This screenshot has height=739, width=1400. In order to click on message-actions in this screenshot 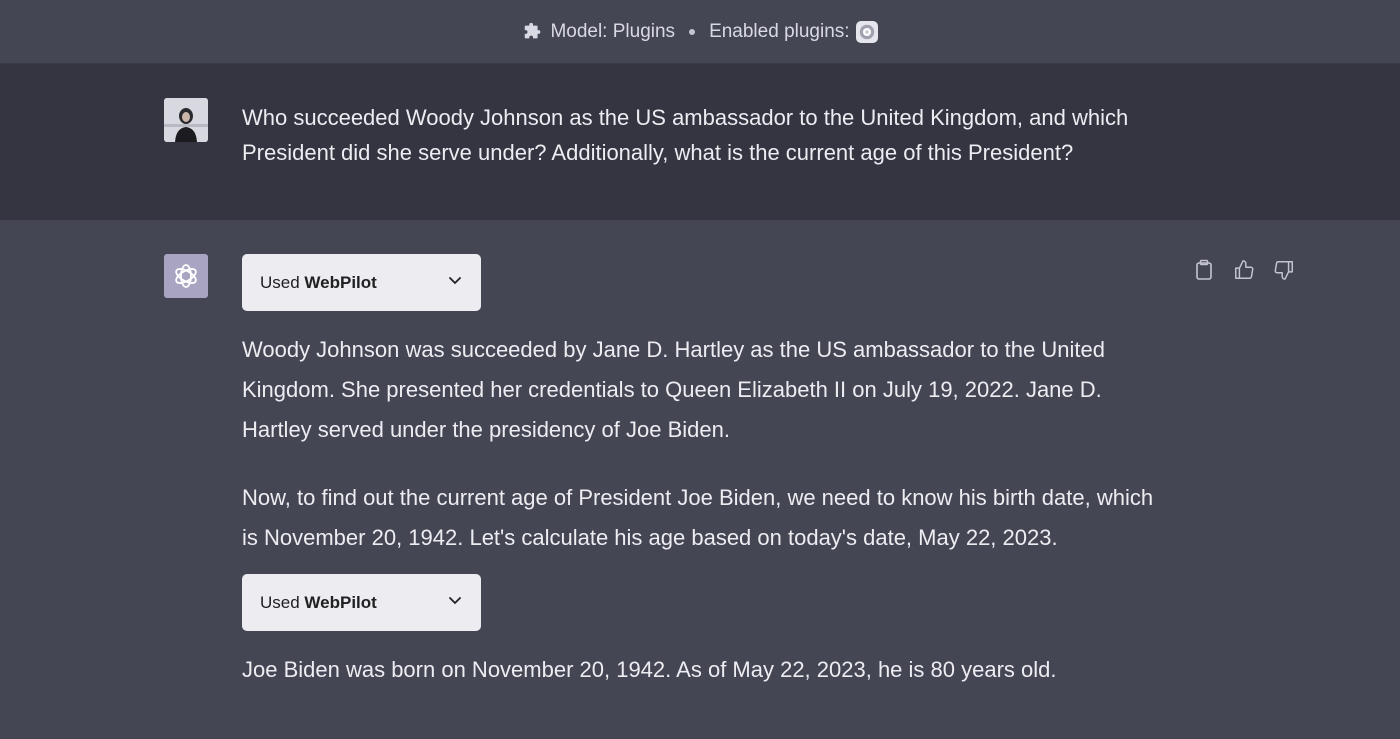, I will do `click(1244, 270)`.